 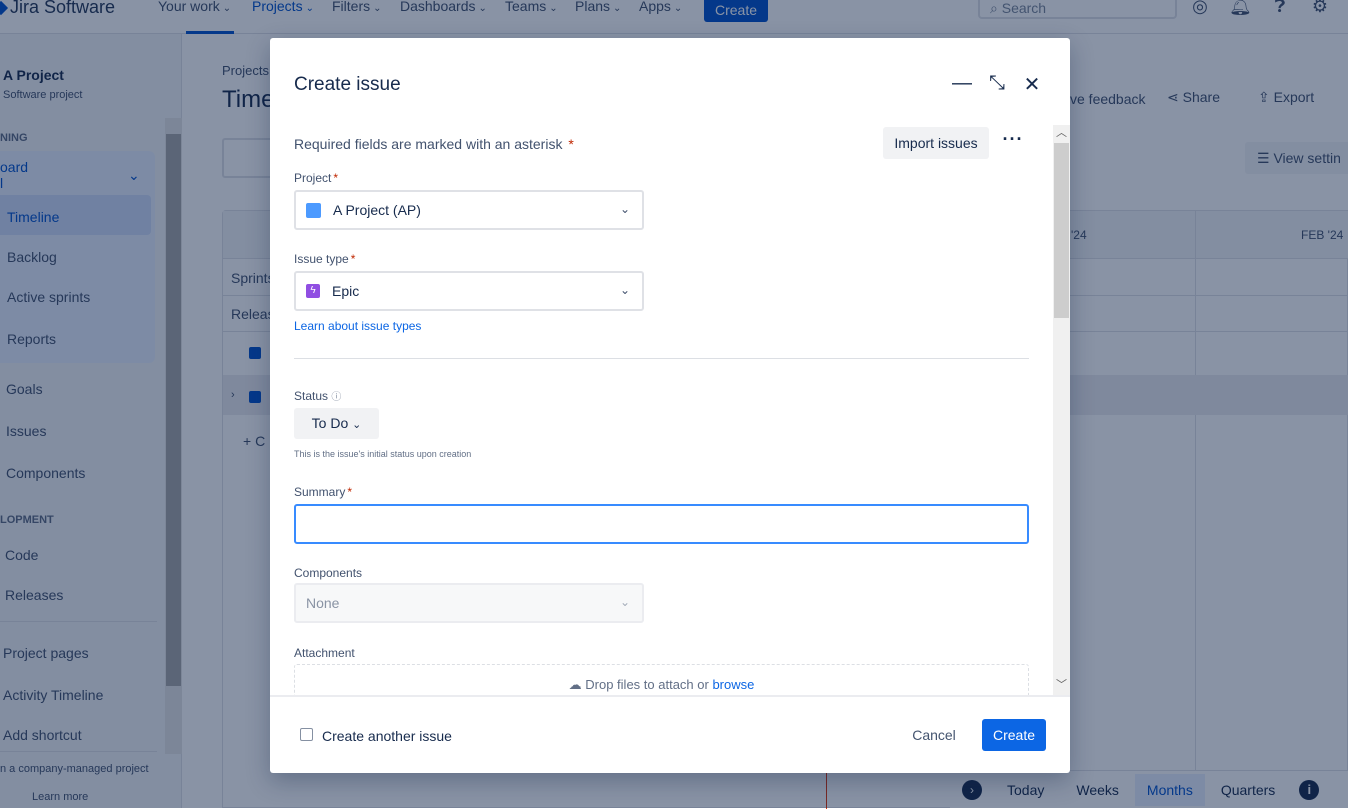 What do you see at coordinates (306, 734) in the screenshot?
I see `create-another-checkbox` at bounding box center [306, 734].